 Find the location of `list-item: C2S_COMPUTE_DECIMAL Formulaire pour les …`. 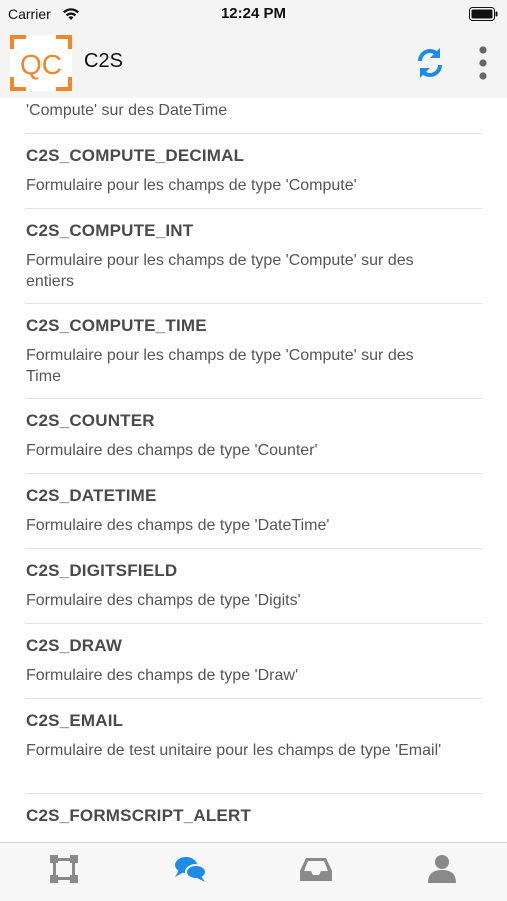

list-item: C2S_COMPUTE_DECIMAL Formulaire pour les … is located at coordinates (253, 171).